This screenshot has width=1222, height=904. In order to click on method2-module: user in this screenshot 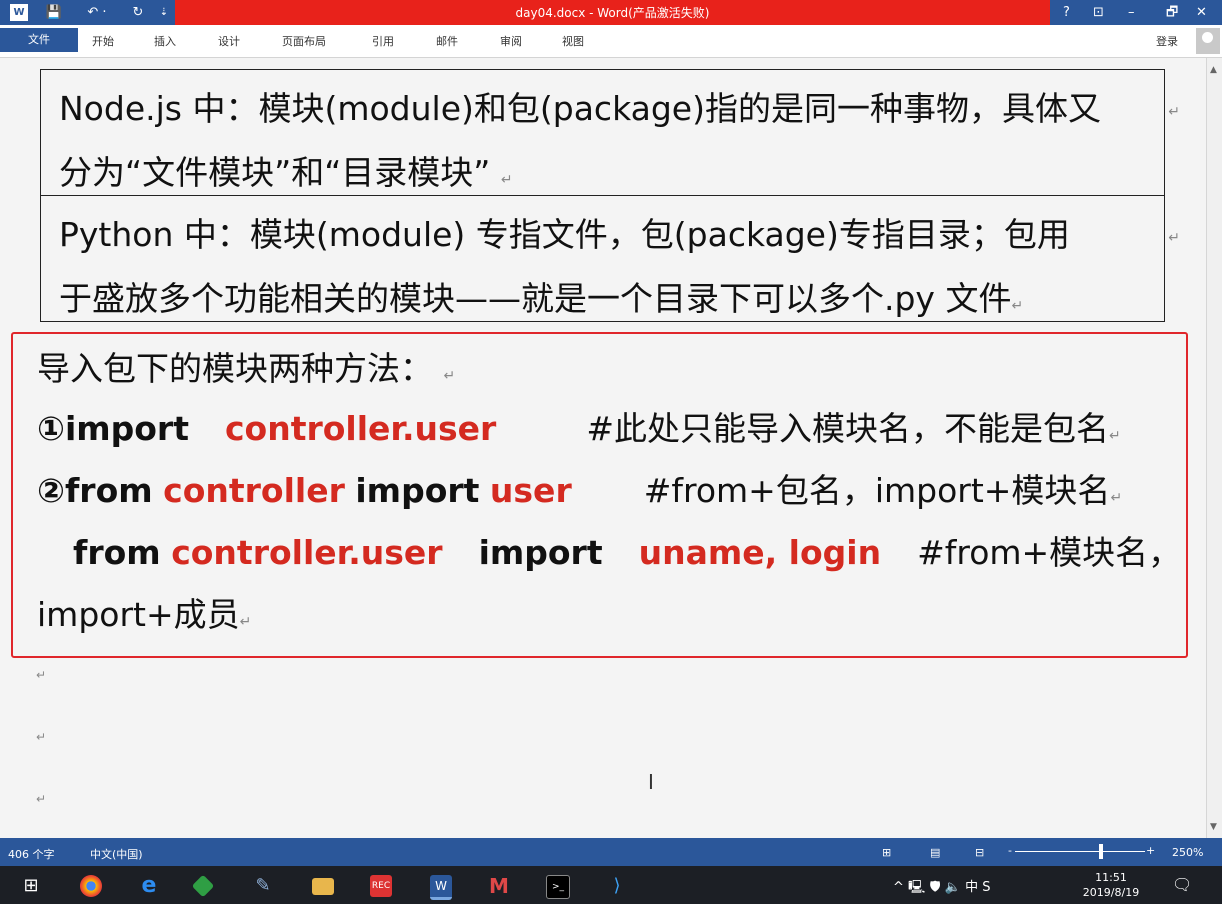, I will do `click(530, 490)`.